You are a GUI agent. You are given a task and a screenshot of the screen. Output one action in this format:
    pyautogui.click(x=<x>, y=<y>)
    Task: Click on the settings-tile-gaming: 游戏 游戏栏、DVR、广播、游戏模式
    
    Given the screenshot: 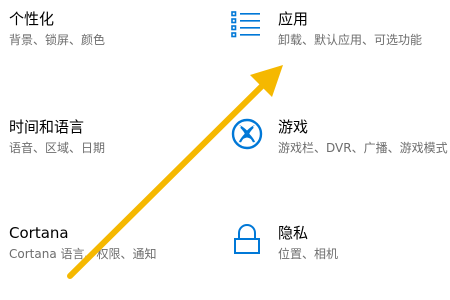 What is the action you would take?
    pyautogui.click(x=339, y=137)
    